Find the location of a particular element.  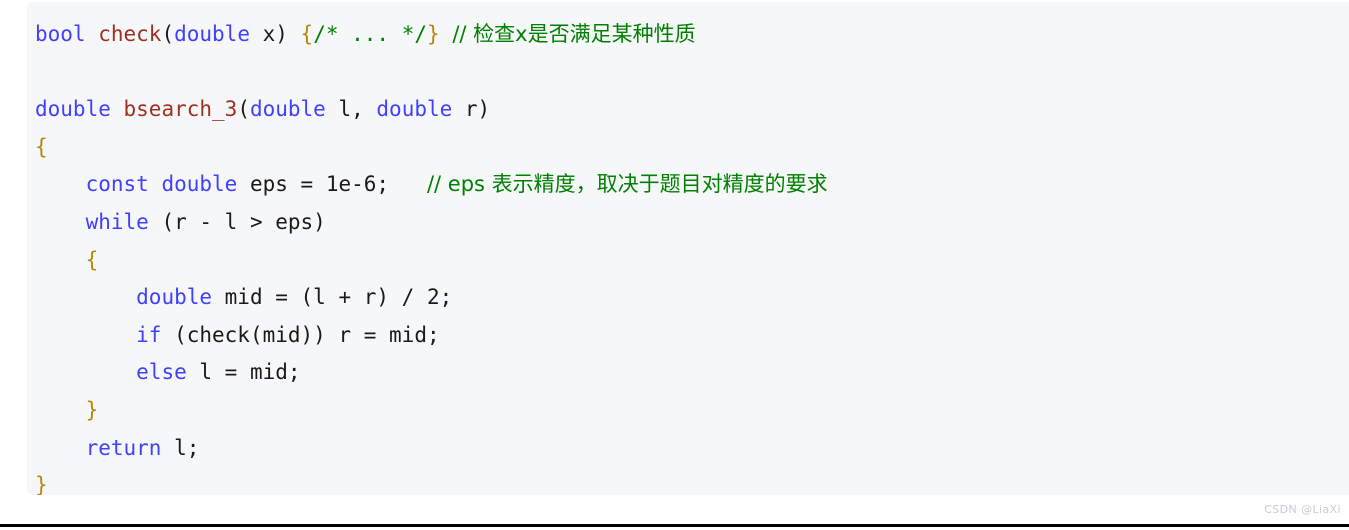

code-line: if (check(mid)) r = mid; is located at coordinates (688, 336).